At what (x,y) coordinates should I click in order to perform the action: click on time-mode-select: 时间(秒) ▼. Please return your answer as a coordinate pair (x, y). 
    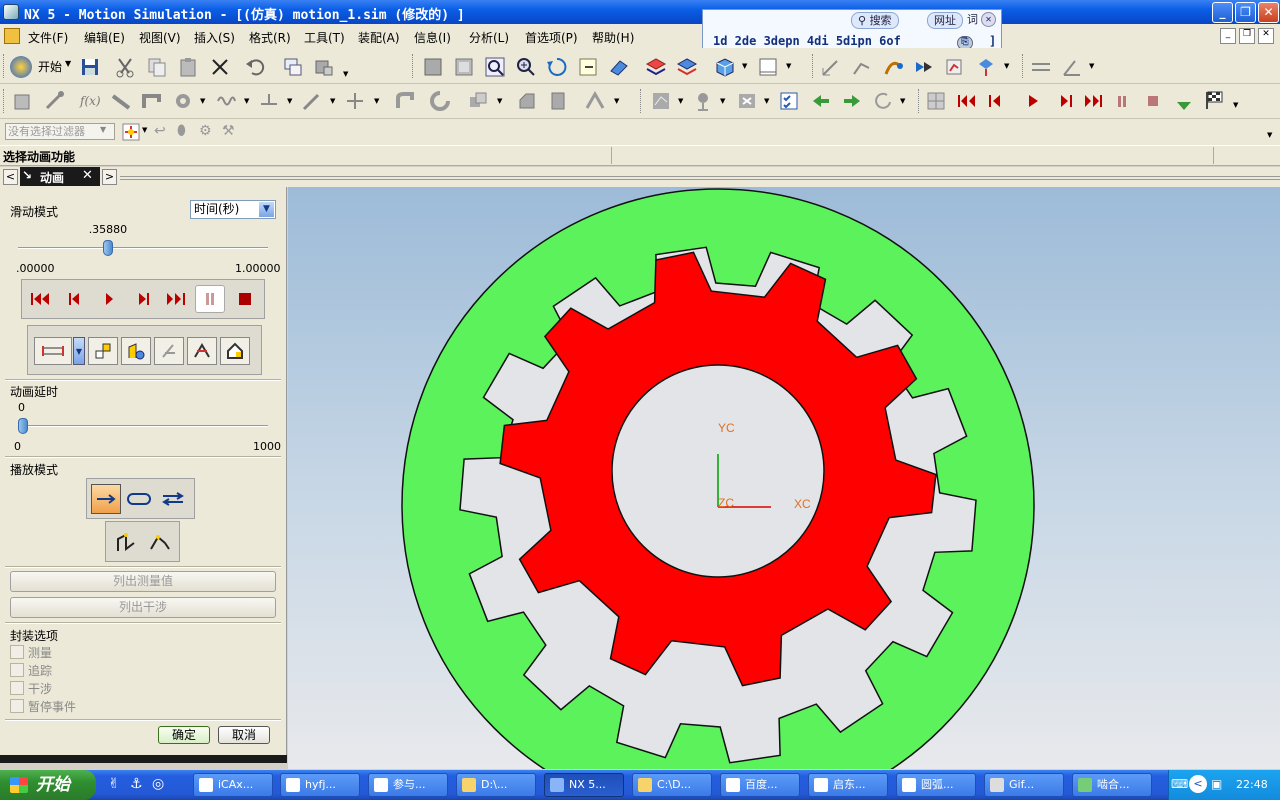
    Looking at the image, I should click on (233, 209).